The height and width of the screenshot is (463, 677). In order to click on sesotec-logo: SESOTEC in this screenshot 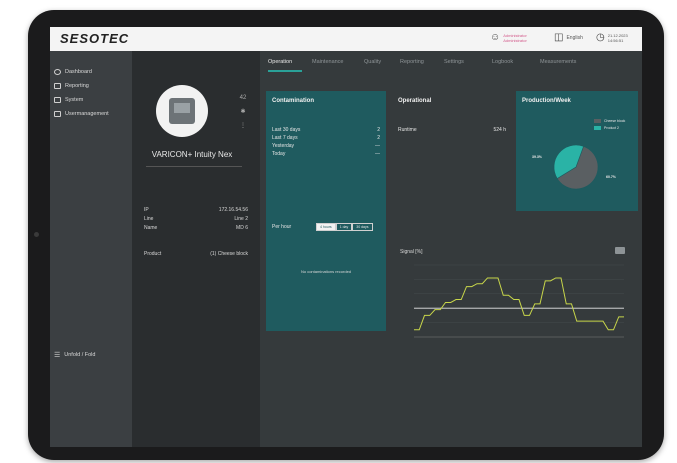, I will do `click(95, 38)`.